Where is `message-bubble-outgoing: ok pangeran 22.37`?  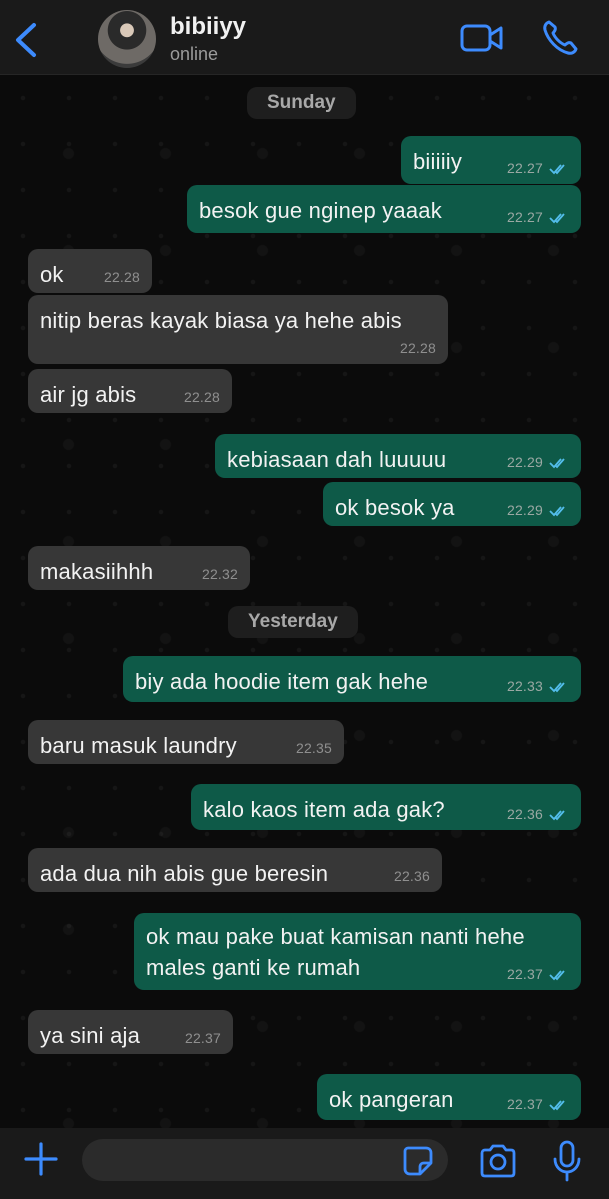
message-bubble-outgoing: ok pangeran 22.37 is located at coordinates (449, 1097).